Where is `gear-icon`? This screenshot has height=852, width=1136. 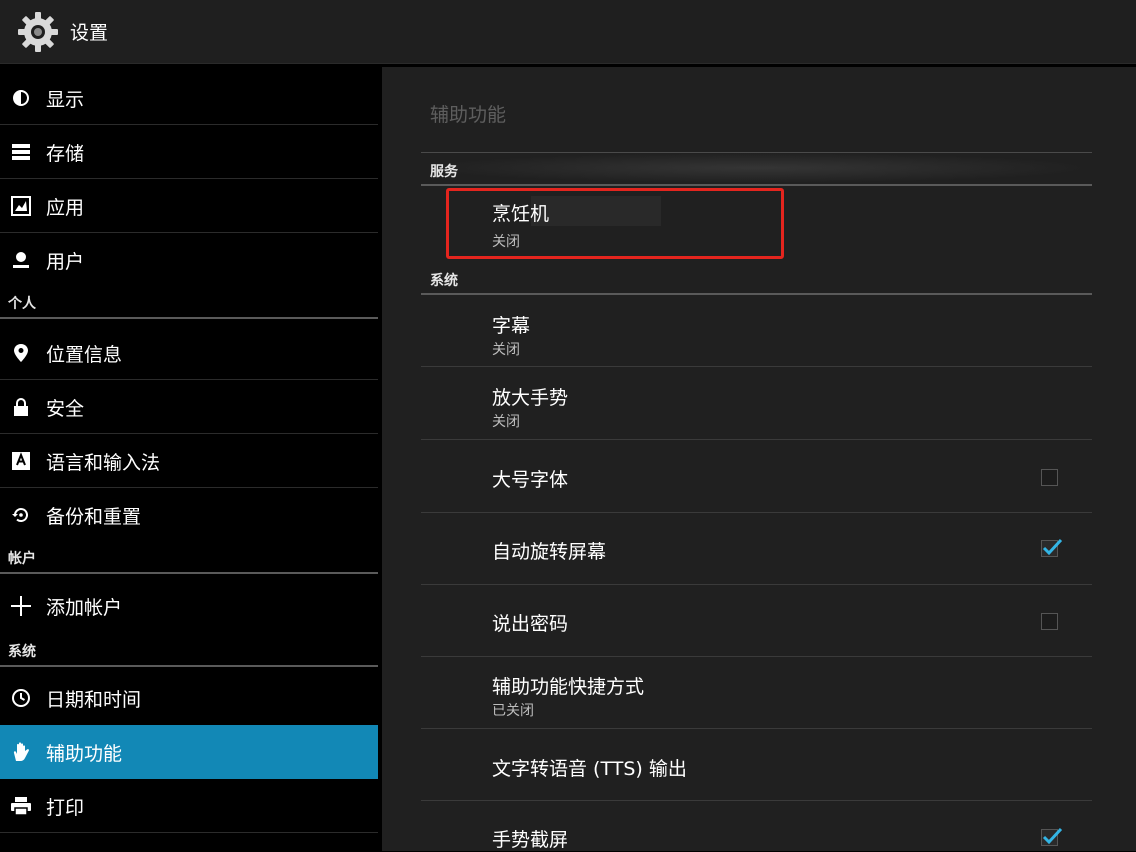 gear-icon is located at coordinates (38, 32).